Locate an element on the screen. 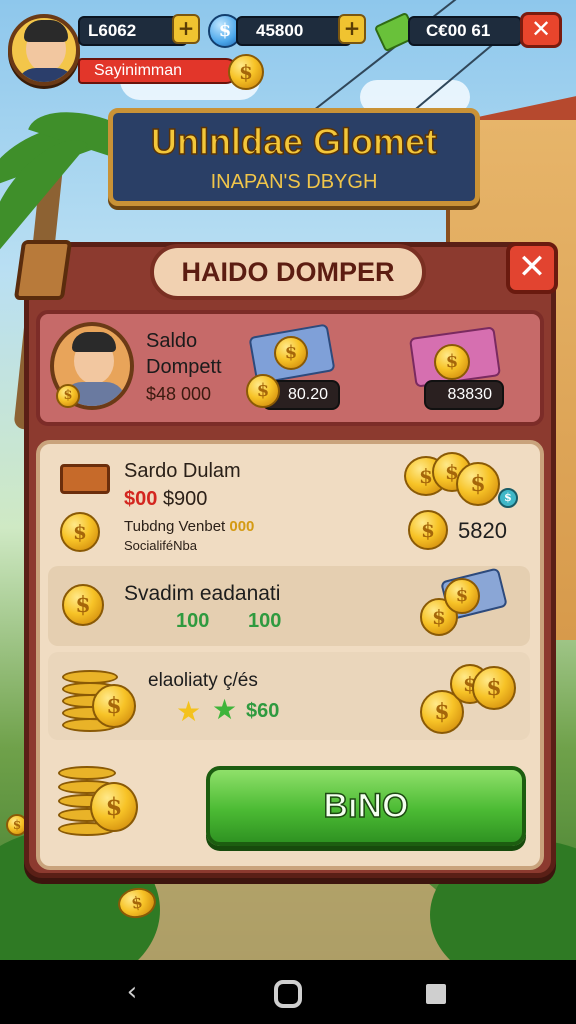  home-icon is located at coordinates (288, 994).